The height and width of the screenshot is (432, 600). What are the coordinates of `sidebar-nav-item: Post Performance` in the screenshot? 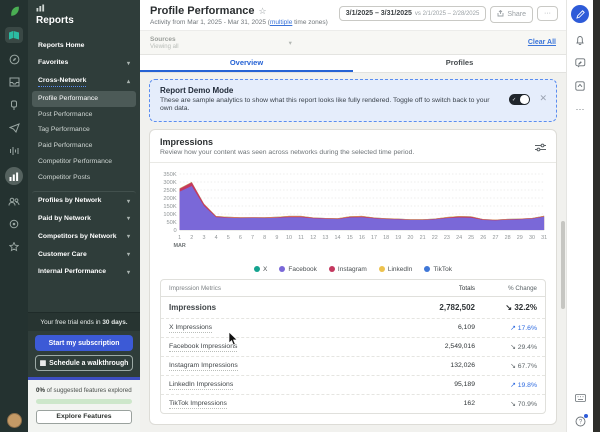 It's located at (84, 115).